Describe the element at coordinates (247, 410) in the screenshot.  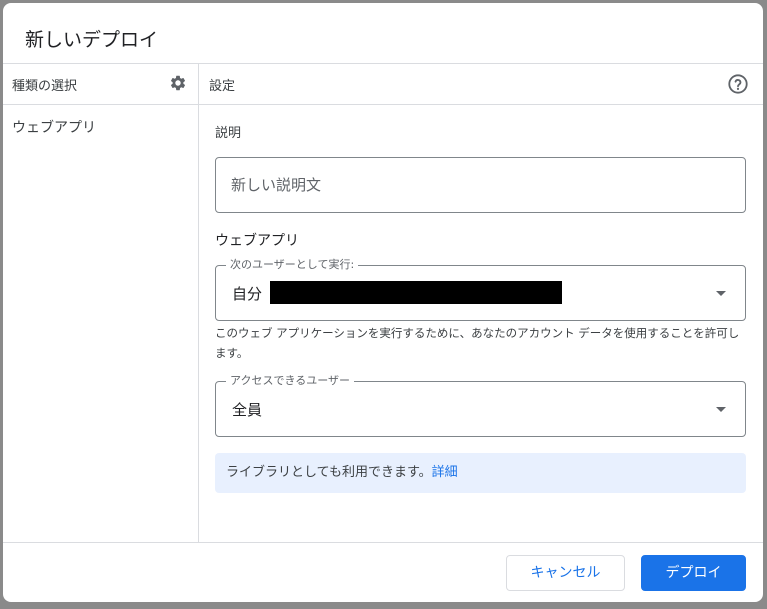
I see `access-value: 全員` at that location.